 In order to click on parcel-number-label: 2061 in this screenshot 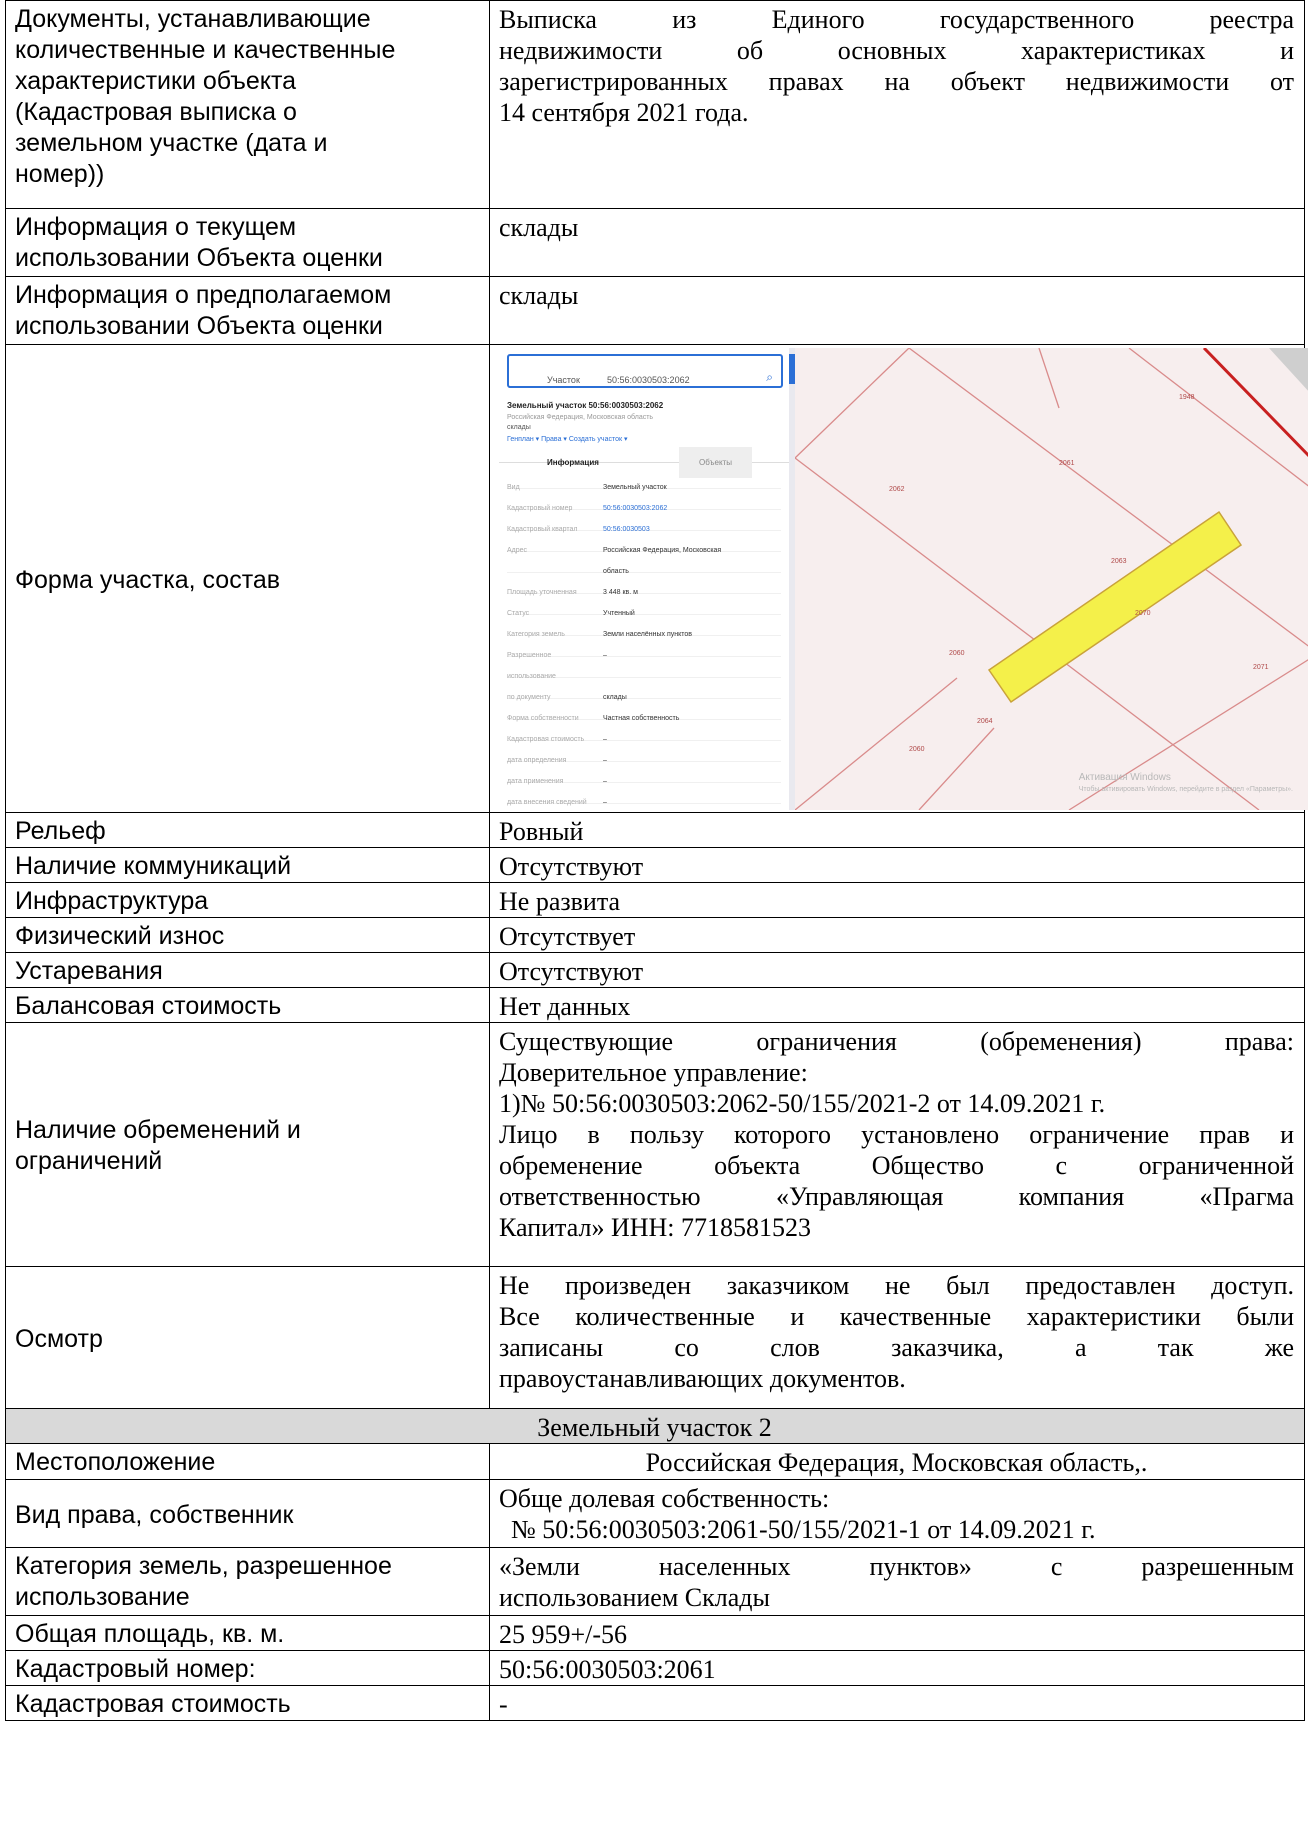, I will do `click(1067, 463)`.